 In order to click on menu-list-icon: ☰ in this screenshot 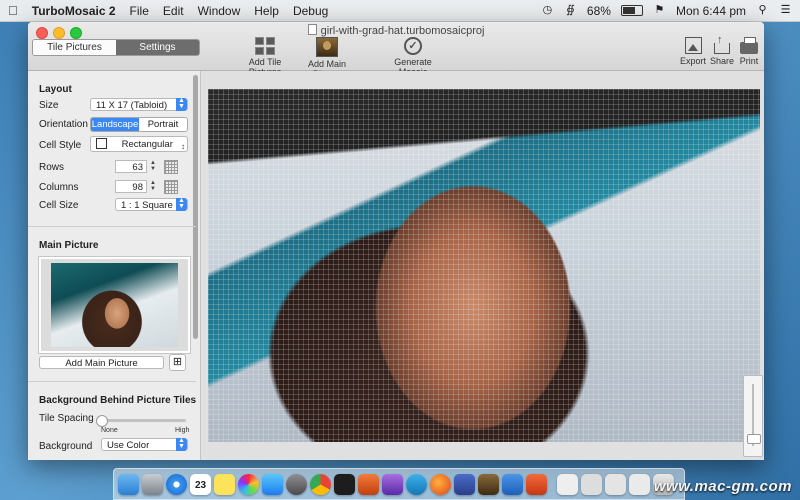, I will do `click(785, 10)`.